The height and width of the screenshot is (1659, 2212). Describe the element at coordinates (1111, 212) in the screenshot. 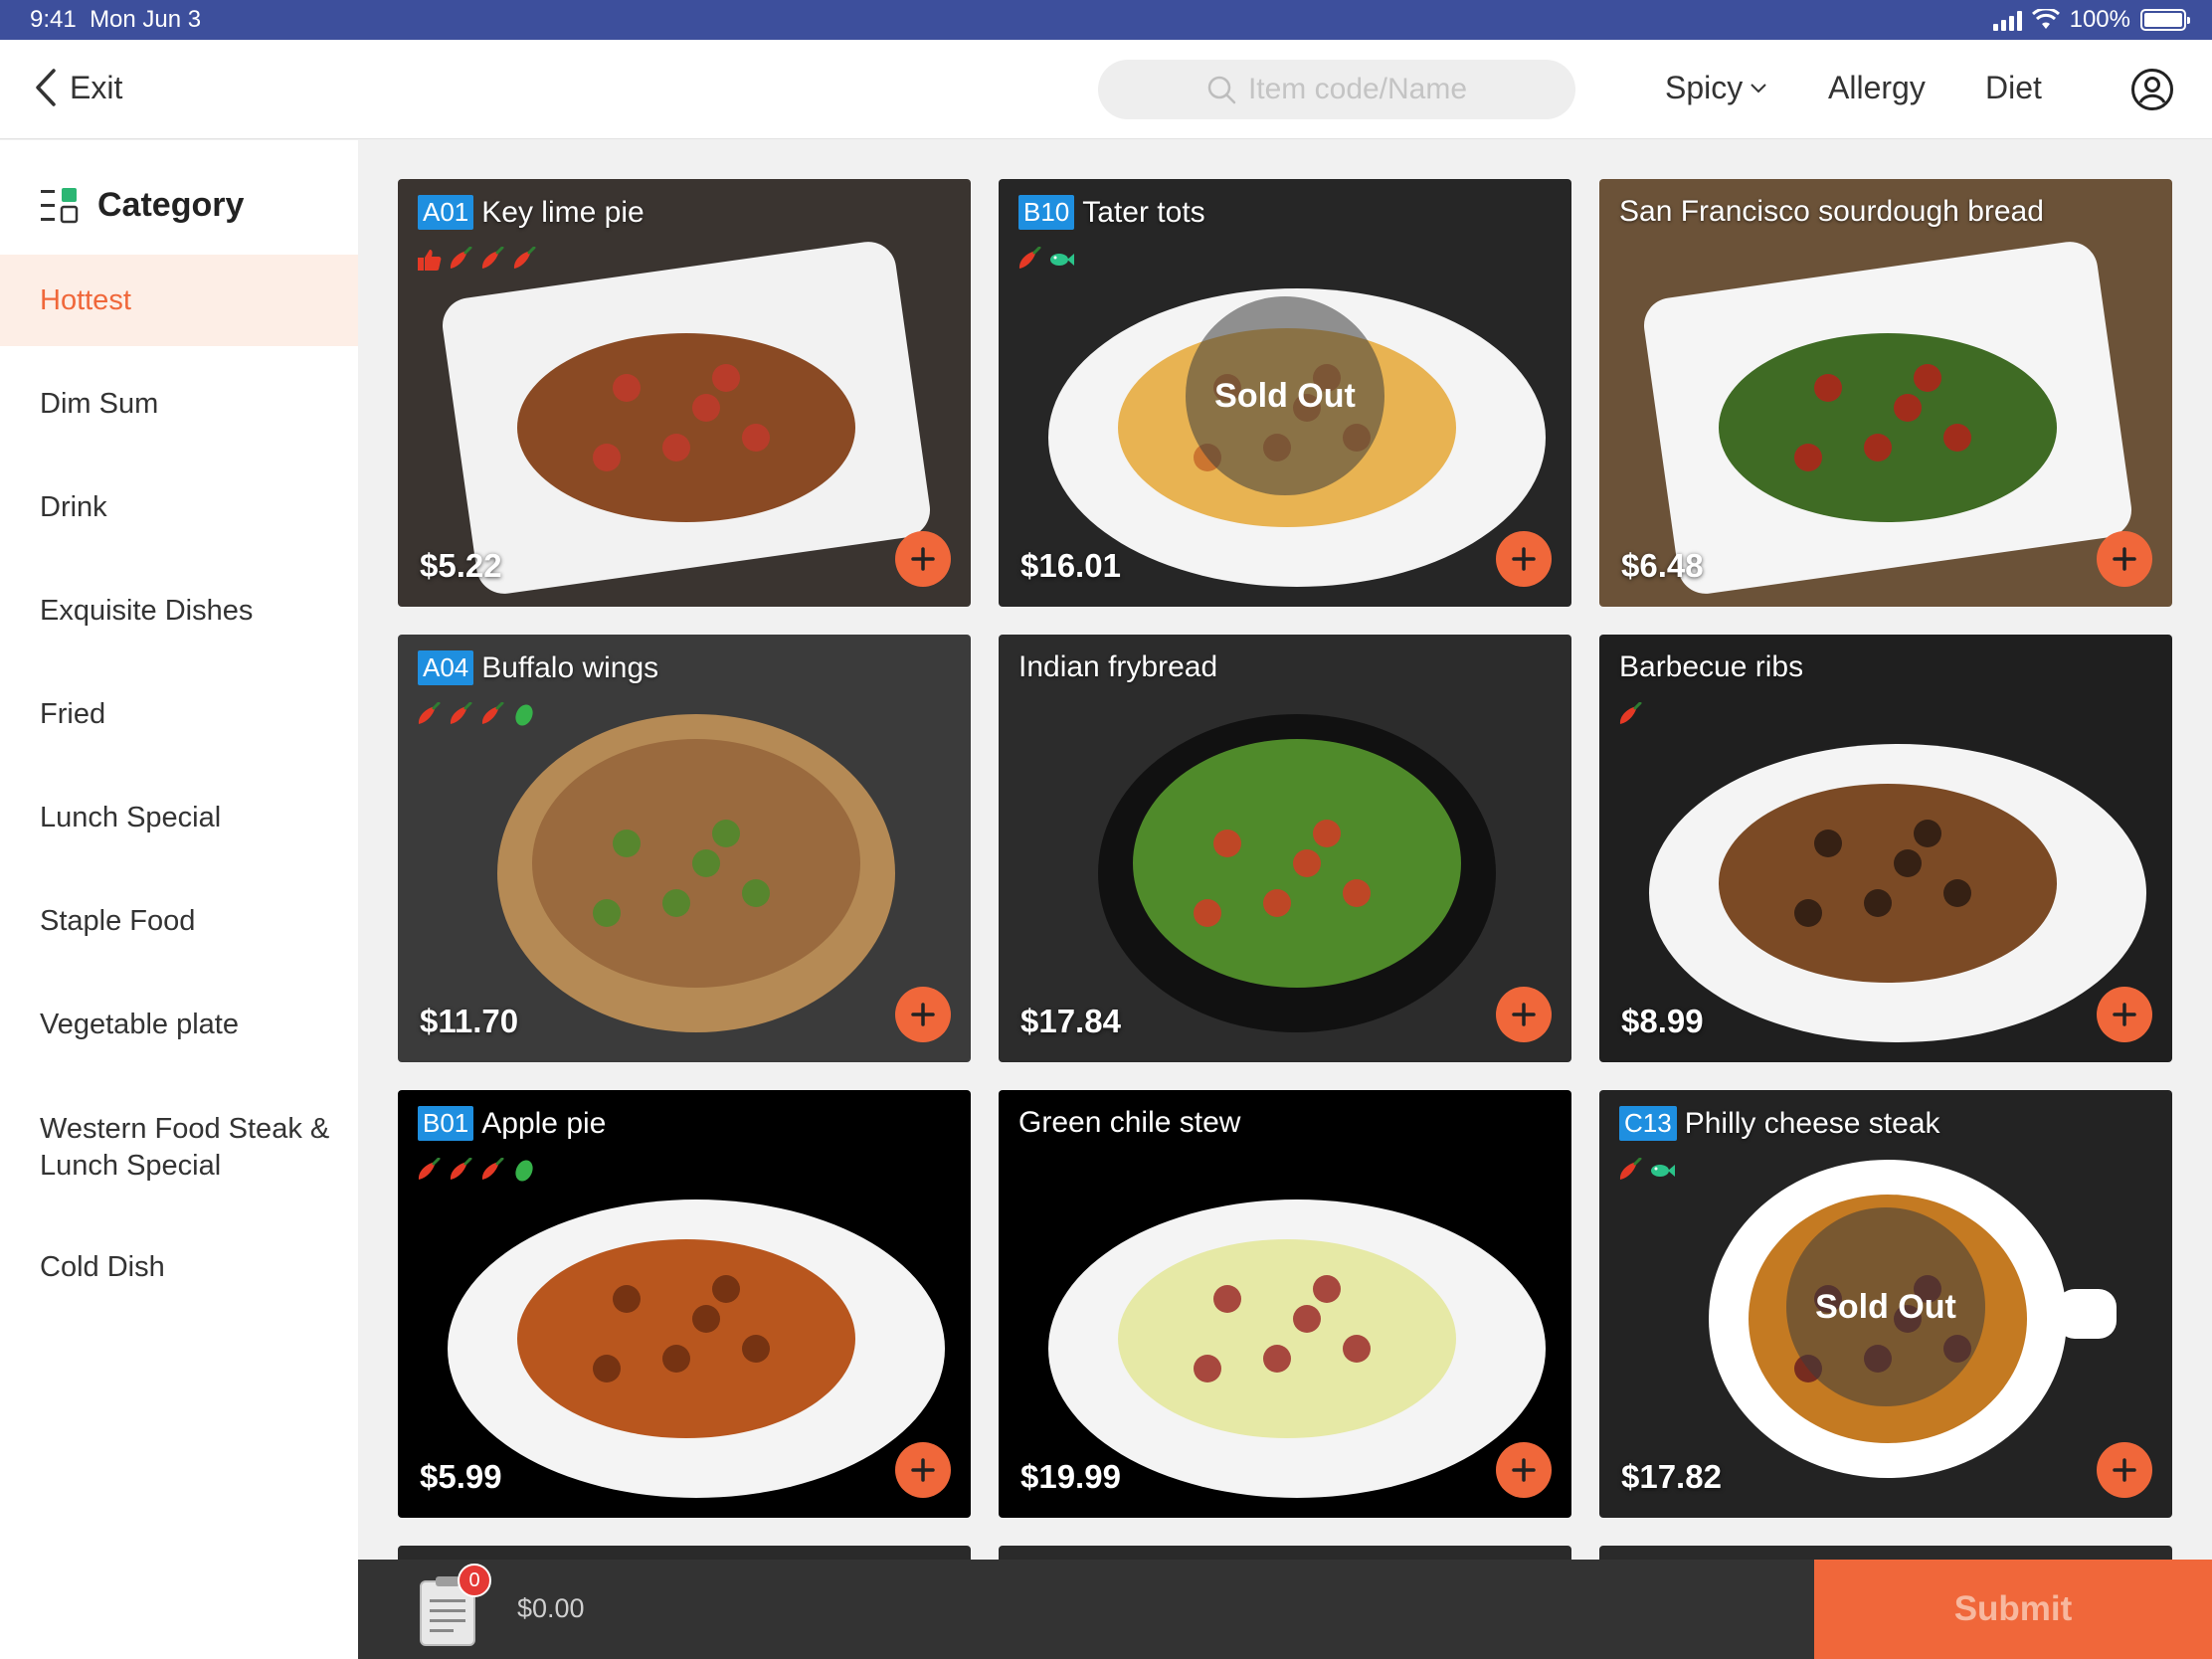

I see `menu-item-title: B10 Tater tots` at that location.